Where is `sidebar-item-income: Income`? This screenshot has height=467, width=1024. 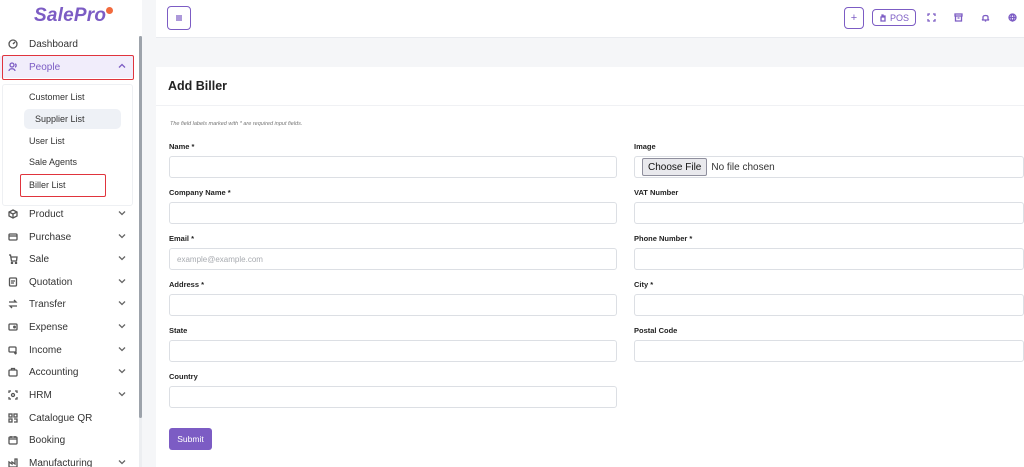 sidebar-item-income: Income is located at coordinates (67, 350).